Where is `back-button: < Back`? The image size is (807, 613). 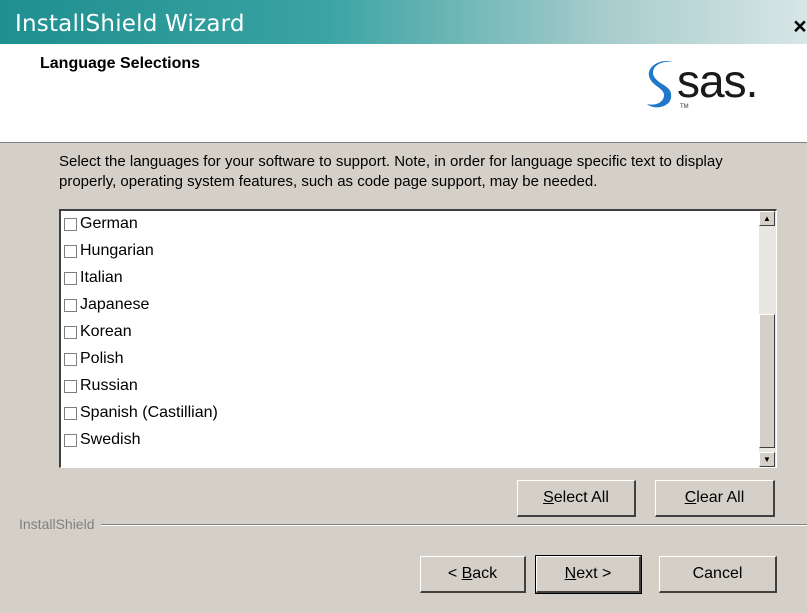
back-button: < Back is located at coordinates (473, 574).